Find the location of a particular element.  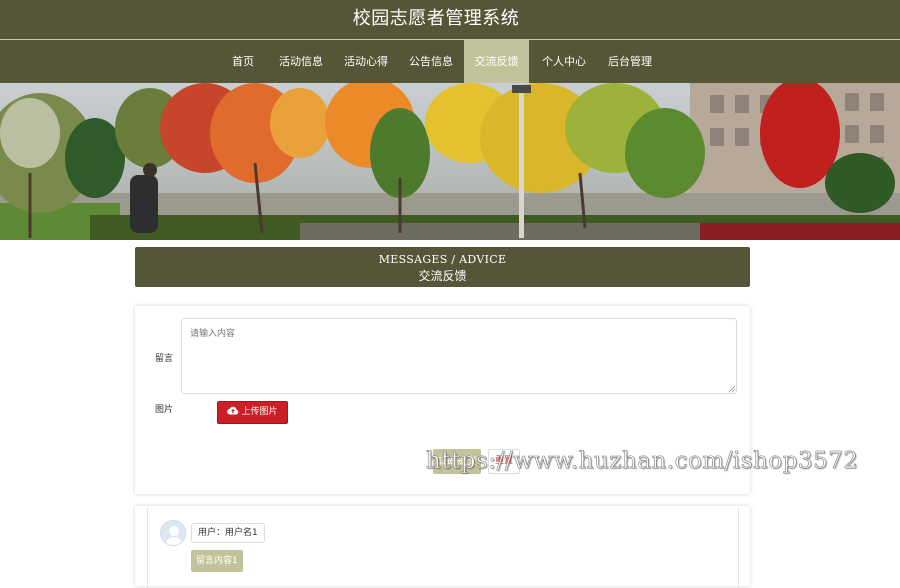

site-header: 校园志愿者管理系统 is located at coordinates (450, 20).